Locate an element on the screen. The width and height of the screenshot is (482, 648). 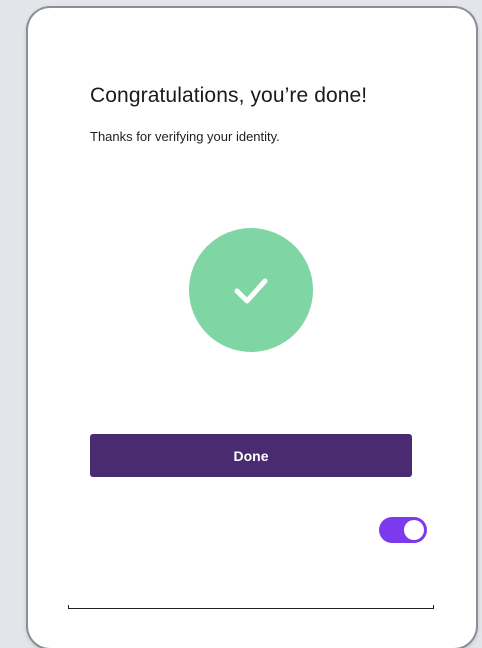
toggle-knob is located at coordinates (414, 530).